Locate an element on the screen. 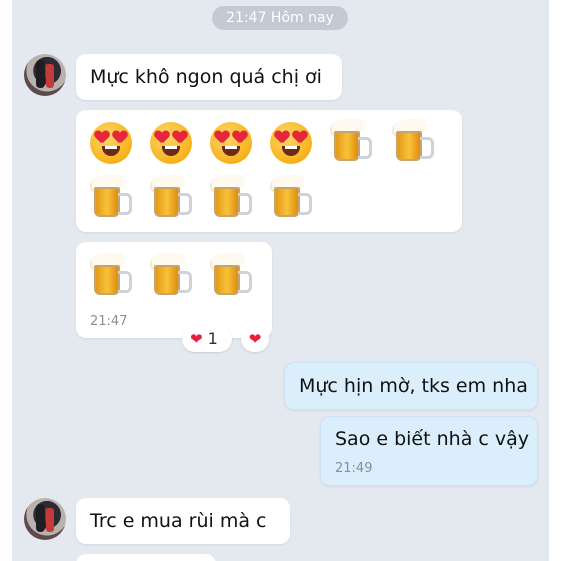  reaction-badge: ❤ 1 is located at coordinates (207, 339).